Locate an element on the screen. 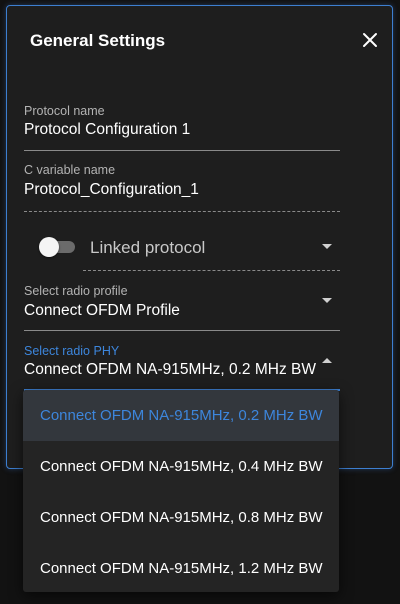  c-variable-name-field: C variable name Protocol_Configuration_1 is located at coordinates (182, 188).